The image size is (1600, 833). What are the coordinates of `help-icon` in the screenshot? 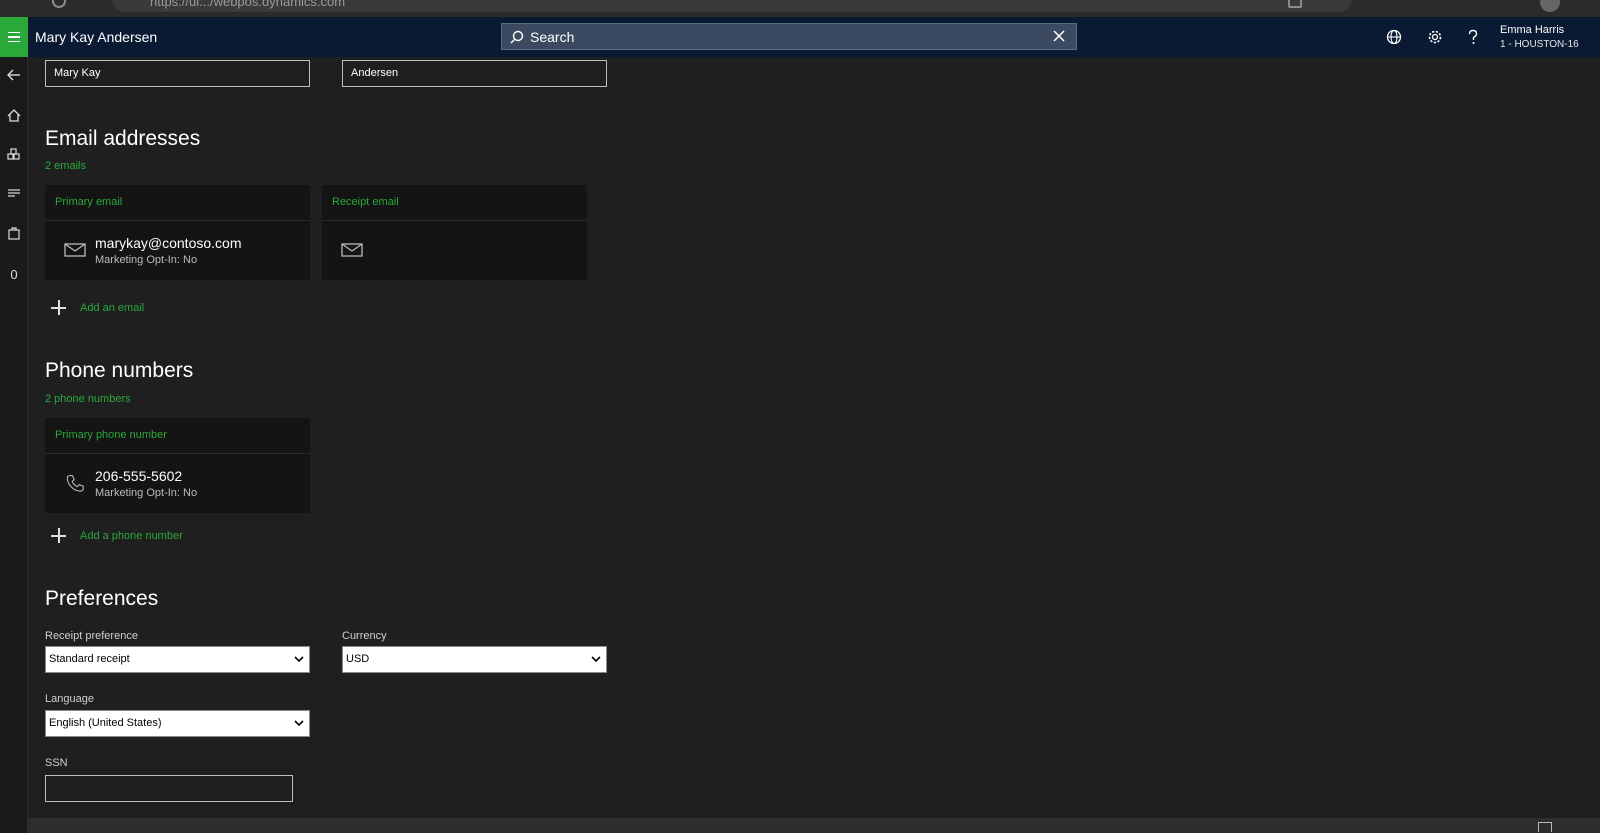 It's located at (1473, 37).